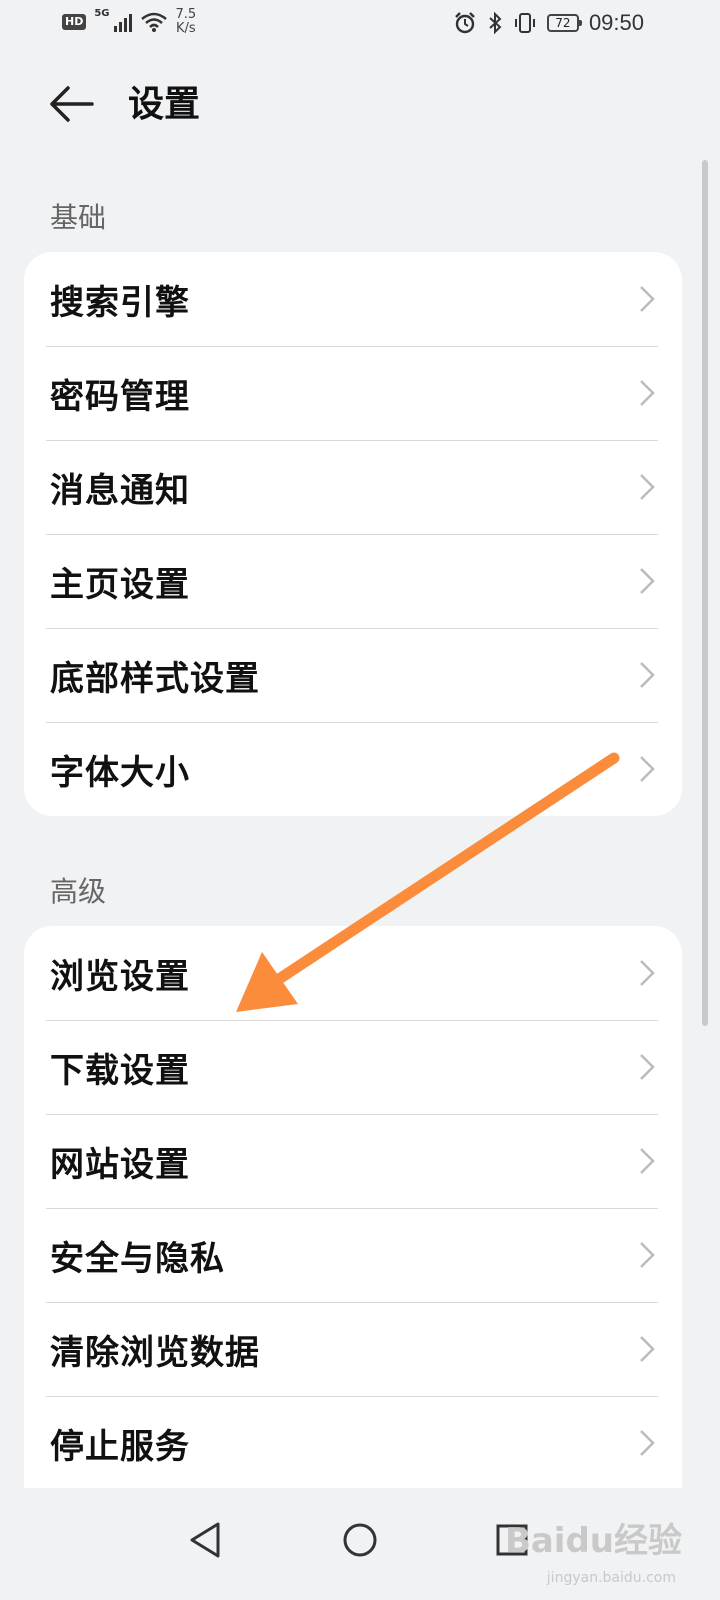 The image size is (720, 1600). What do you see at coordinates (120, 302) in the screenshot?
I see `setting-label: 搜索引擎` at bounding box center [120, 302].